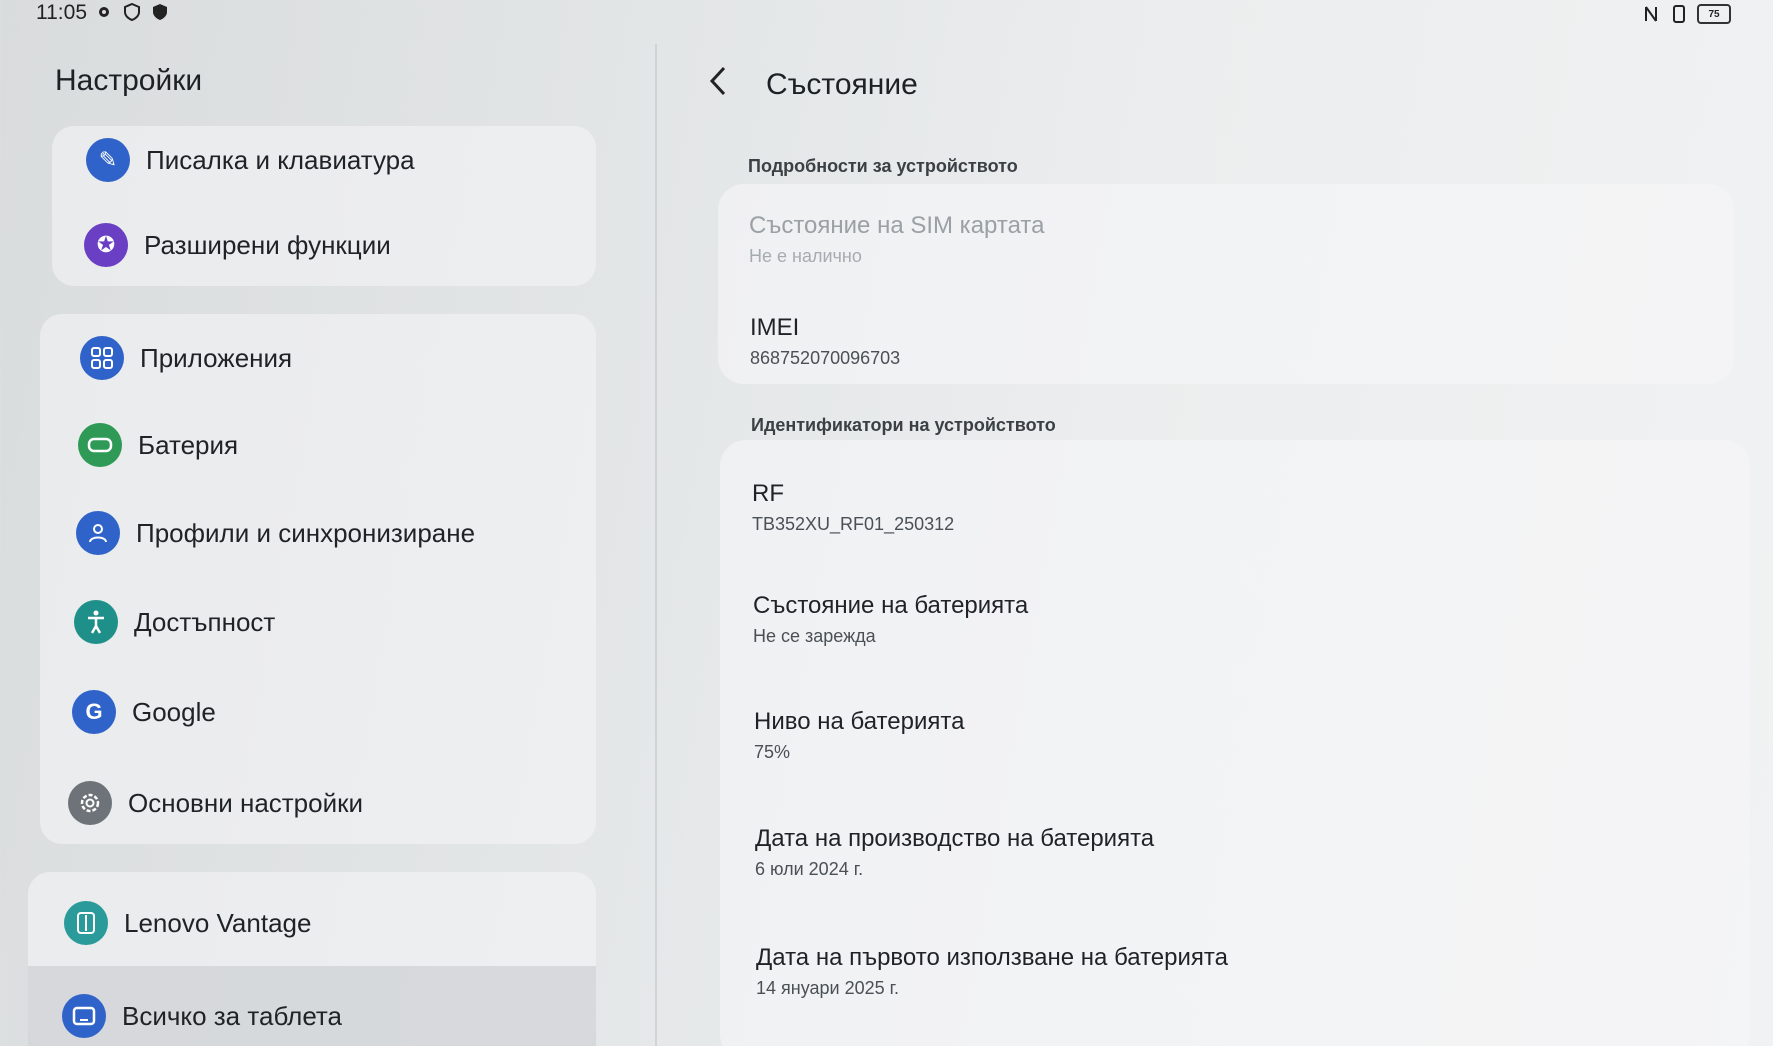 The width and height of the screenshot is (1773, 1046). What do you see at coordinates (859, 735) in the screenshot?
I see `battery-level-row: Ниво на батерията 75%` at bounding box center [859, 735].